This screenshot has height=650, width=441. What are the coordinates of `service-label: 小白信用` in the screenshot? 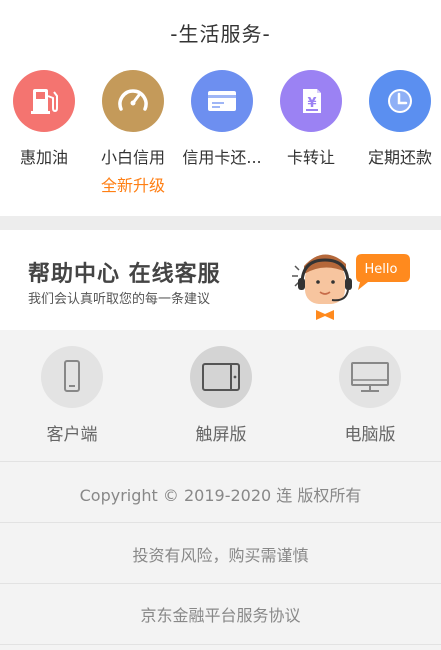 It's located at (132, 157).